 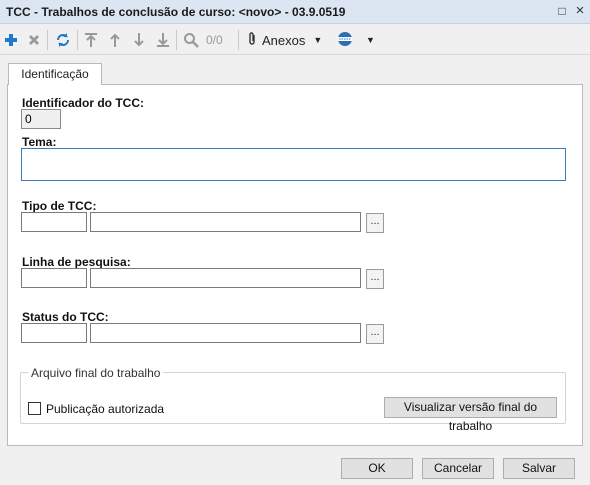 What do you see at coordinates (54, 333) in the screenshot?
I see `status-code-input` at bounding box center [54, 333].